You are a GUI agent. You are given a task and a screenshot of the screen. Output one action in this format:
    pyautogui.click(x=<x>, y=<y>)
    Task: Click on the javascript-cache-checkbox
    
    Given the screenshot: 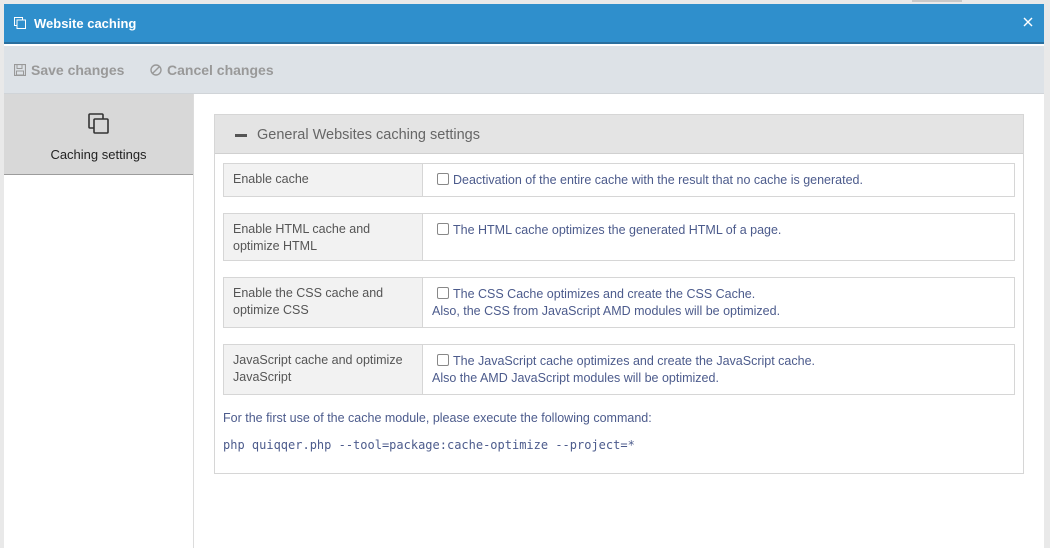 What is the action you would take?
    pyautogui.click(x=443, y=360)
    